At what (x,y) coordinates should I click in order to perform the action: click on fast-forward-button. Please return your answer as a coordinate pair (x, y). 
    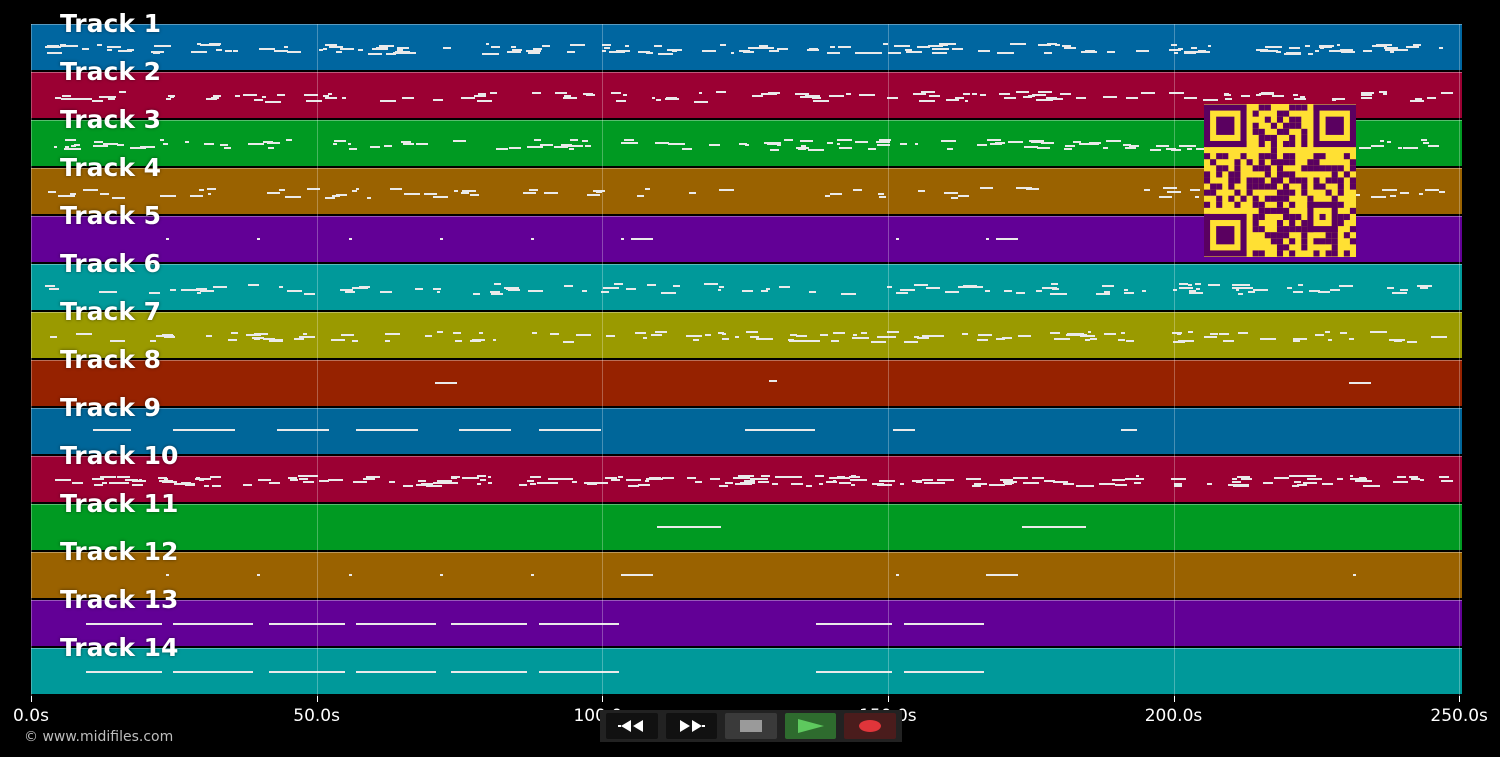
    Looking at the image, I should click on (691, 726).